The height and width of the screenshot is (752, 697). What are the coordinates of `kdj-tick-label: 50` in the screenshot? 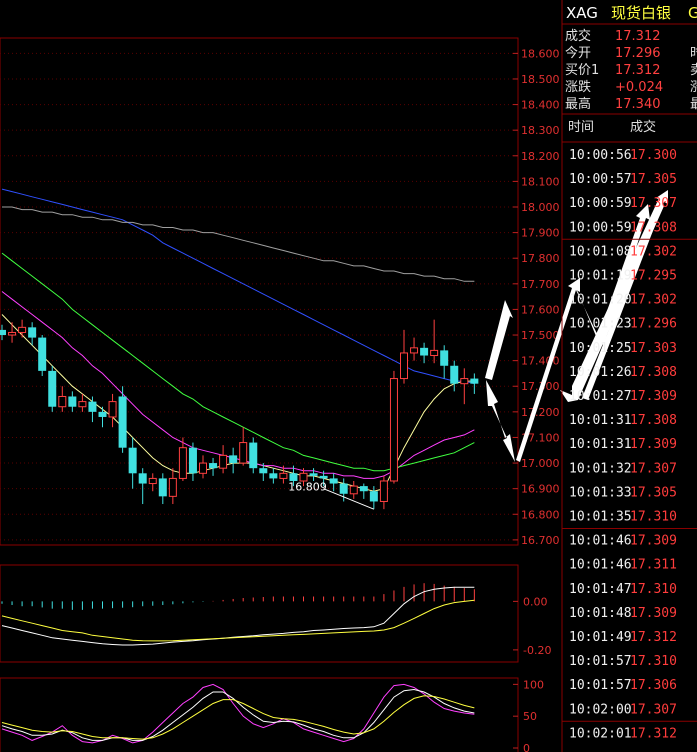 It's located at (530, 716).